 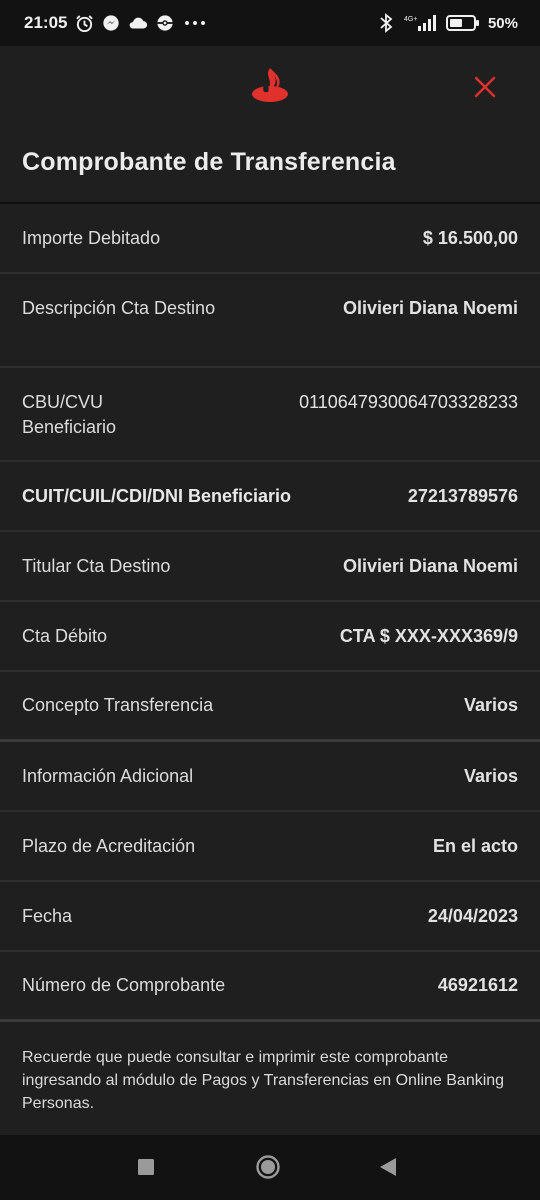 I want to click on network-type-label: 4G+, so click(x=410, y=19).